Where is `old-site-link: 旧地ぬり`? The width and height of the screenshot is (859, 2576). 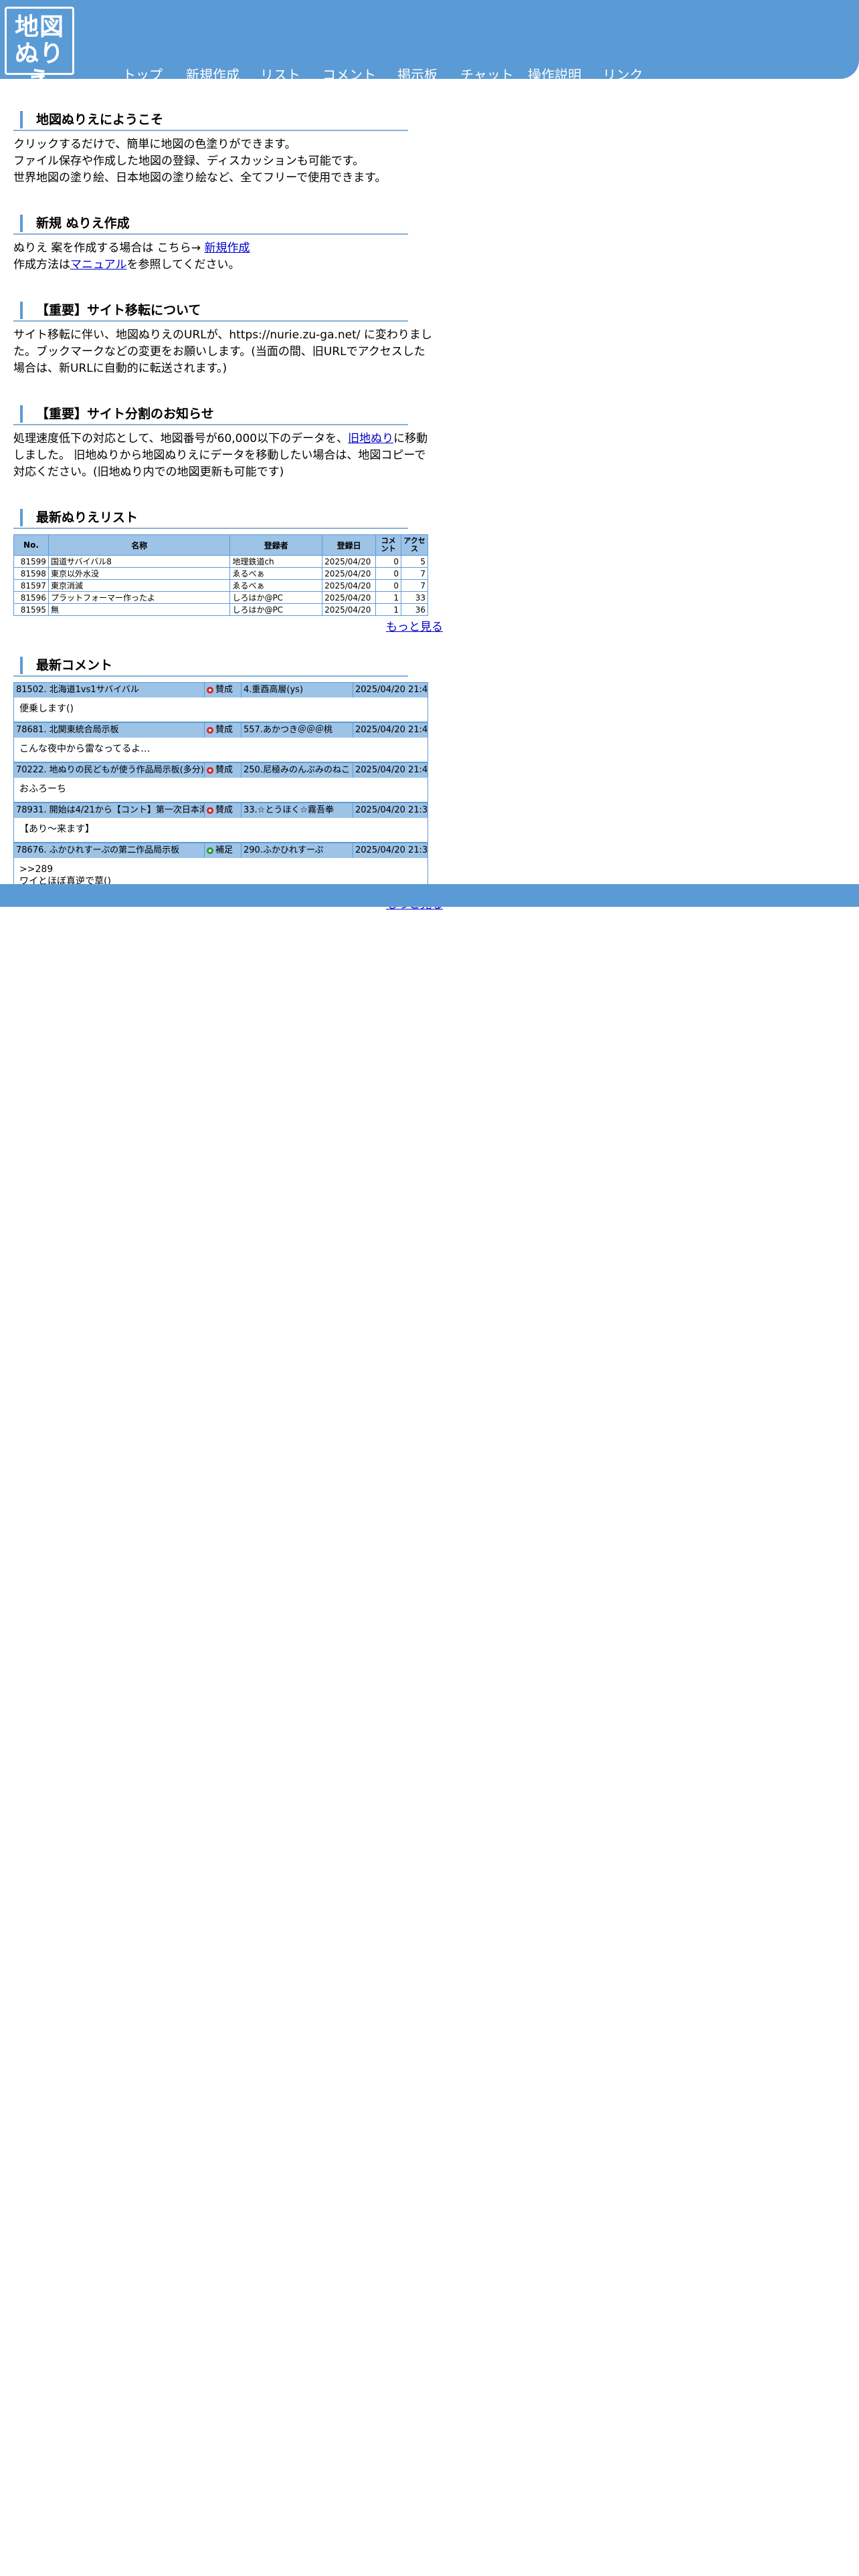
old-site-link: 旧地ぬり is located at coordinates (371, 439).